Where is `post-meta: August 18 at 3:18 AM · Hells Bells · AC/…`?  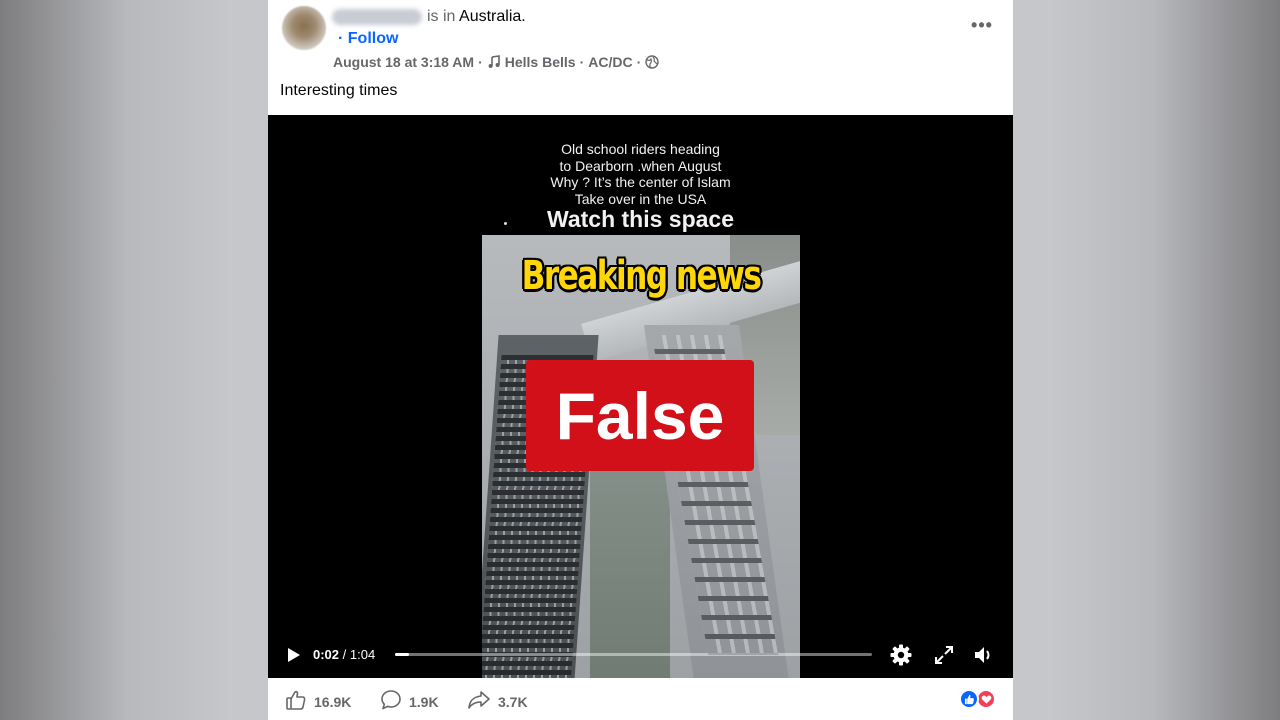
post-meta: August 18 at 3:18 AM · Hells Bells · AC/… is located at coordinates (496, 62).